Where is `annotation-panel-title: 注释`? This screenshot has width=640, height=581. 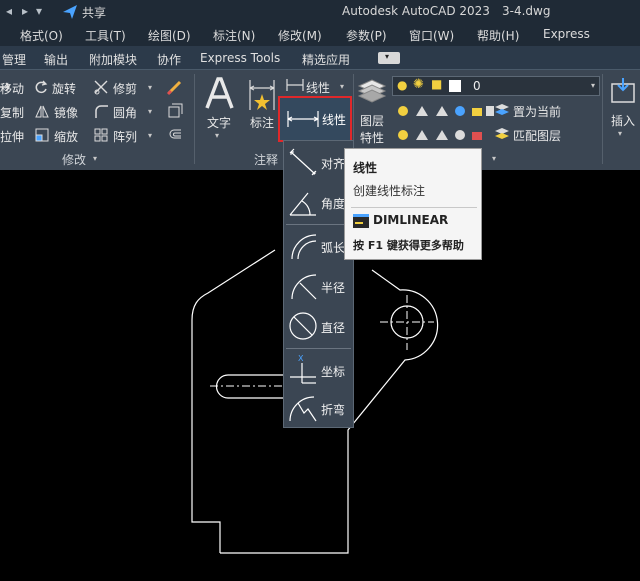
annotation-panel-title: 注释 is located at coordinates (266, 159).